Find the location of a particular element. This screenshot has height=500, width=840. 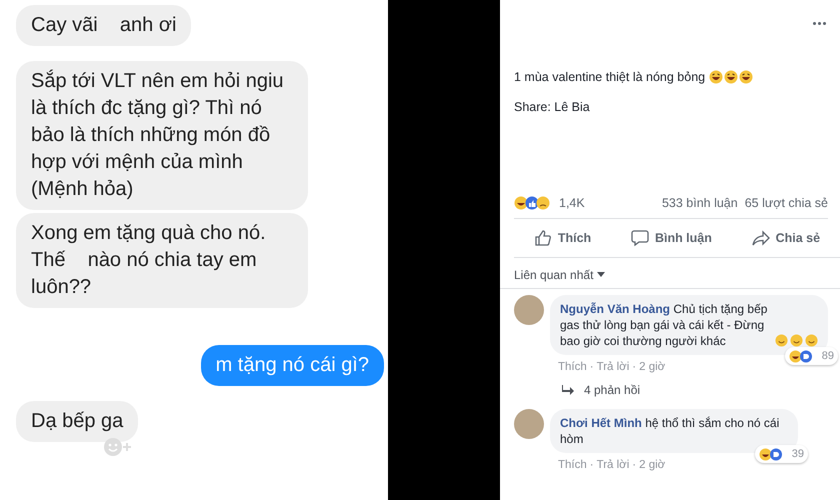

share-arrow-icon is located at coordinates (761, 238).